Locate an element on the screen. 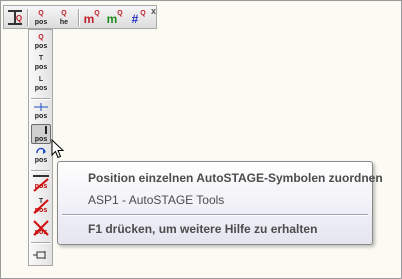 The height and width of the screenshot is (279, 402). pos-assign-button: pos is located at coordinates (41, 134).